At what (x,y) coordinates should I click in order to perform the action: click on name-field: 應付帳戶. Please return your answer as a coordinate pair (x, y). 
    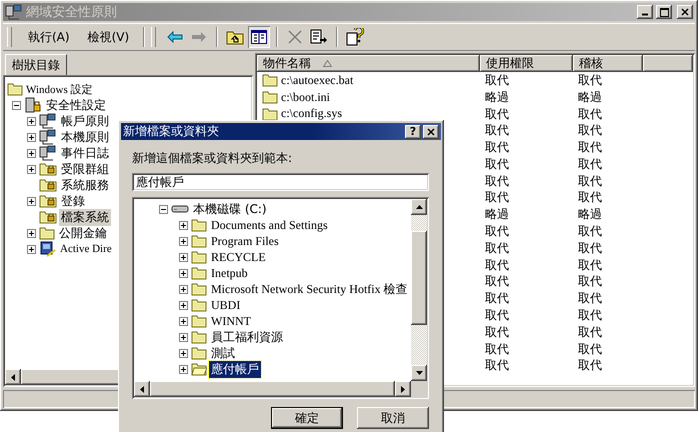
    Looking at the image, I should click on (280, 182).